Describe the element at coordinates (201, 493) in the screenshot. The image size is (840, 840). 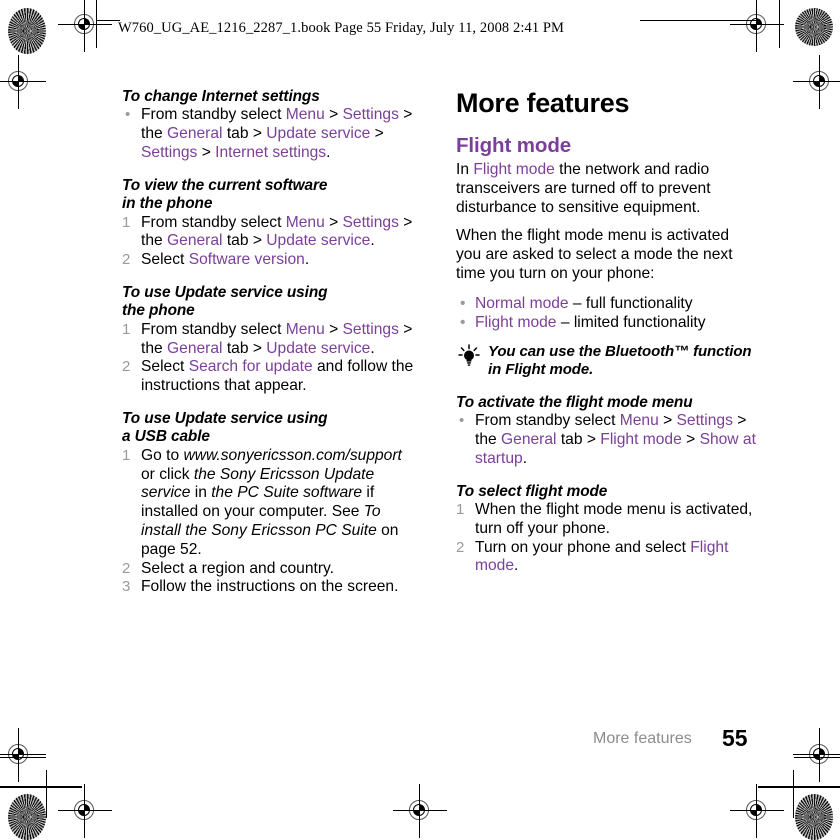
I see `step-text-part: in` at that location.